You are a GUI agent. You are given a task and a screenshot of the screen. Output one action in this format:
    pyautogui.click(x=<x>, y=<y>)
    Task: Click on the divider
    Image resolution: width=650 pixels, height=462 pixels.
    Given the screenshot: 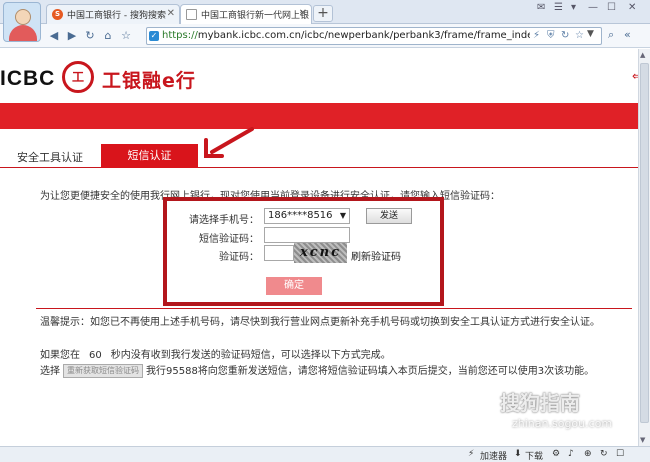 What is the action you would take?
    pyautogui.click(x=334, y=308)
    